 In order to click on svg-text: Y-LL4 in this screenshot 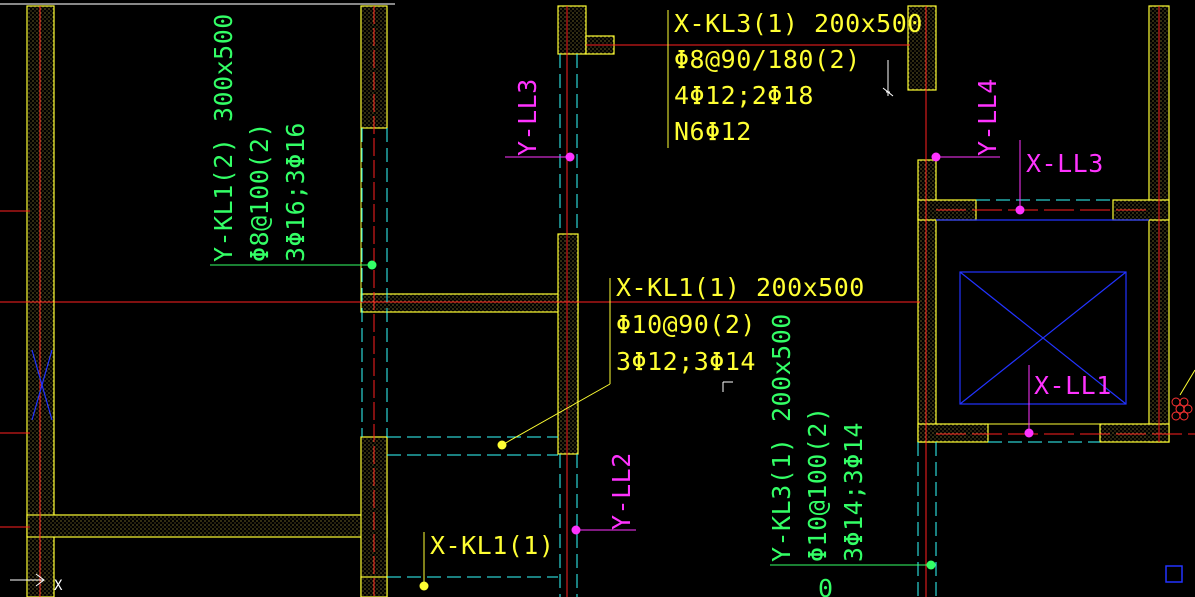, I will do `click(987, 117)`.